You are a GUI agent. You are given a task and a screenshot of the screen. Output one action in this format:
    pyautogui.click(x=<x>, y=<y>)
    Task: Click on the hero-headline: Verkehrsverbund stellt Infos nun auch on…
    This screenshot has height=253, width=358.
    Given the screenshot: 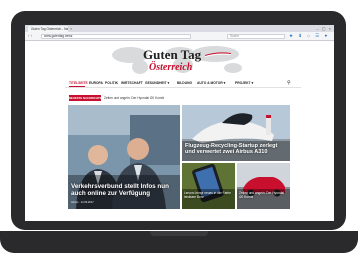 What is the action you would take?
    pyautogui.click(x=121, y=190)
    